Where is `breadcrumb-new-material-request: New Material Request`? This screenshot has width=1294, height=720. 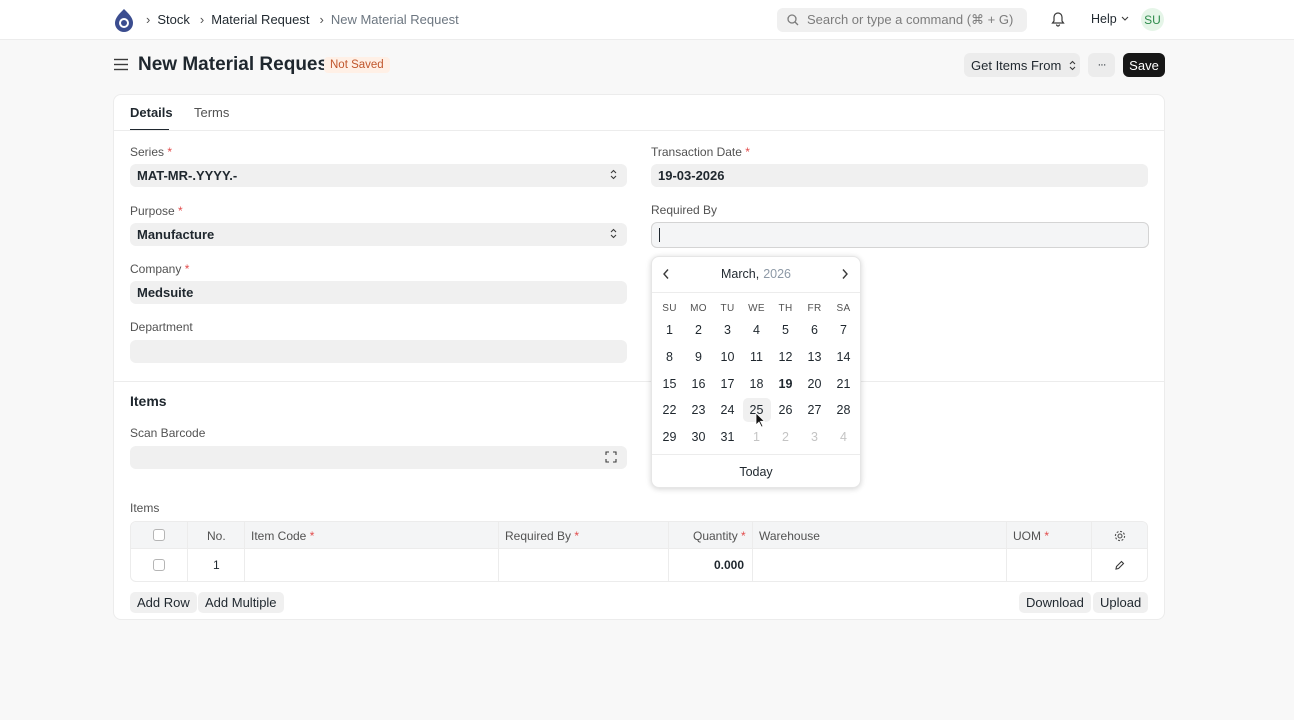
breadcrumb-new-material-request: New Material Request is located at coordinates (395, 20).